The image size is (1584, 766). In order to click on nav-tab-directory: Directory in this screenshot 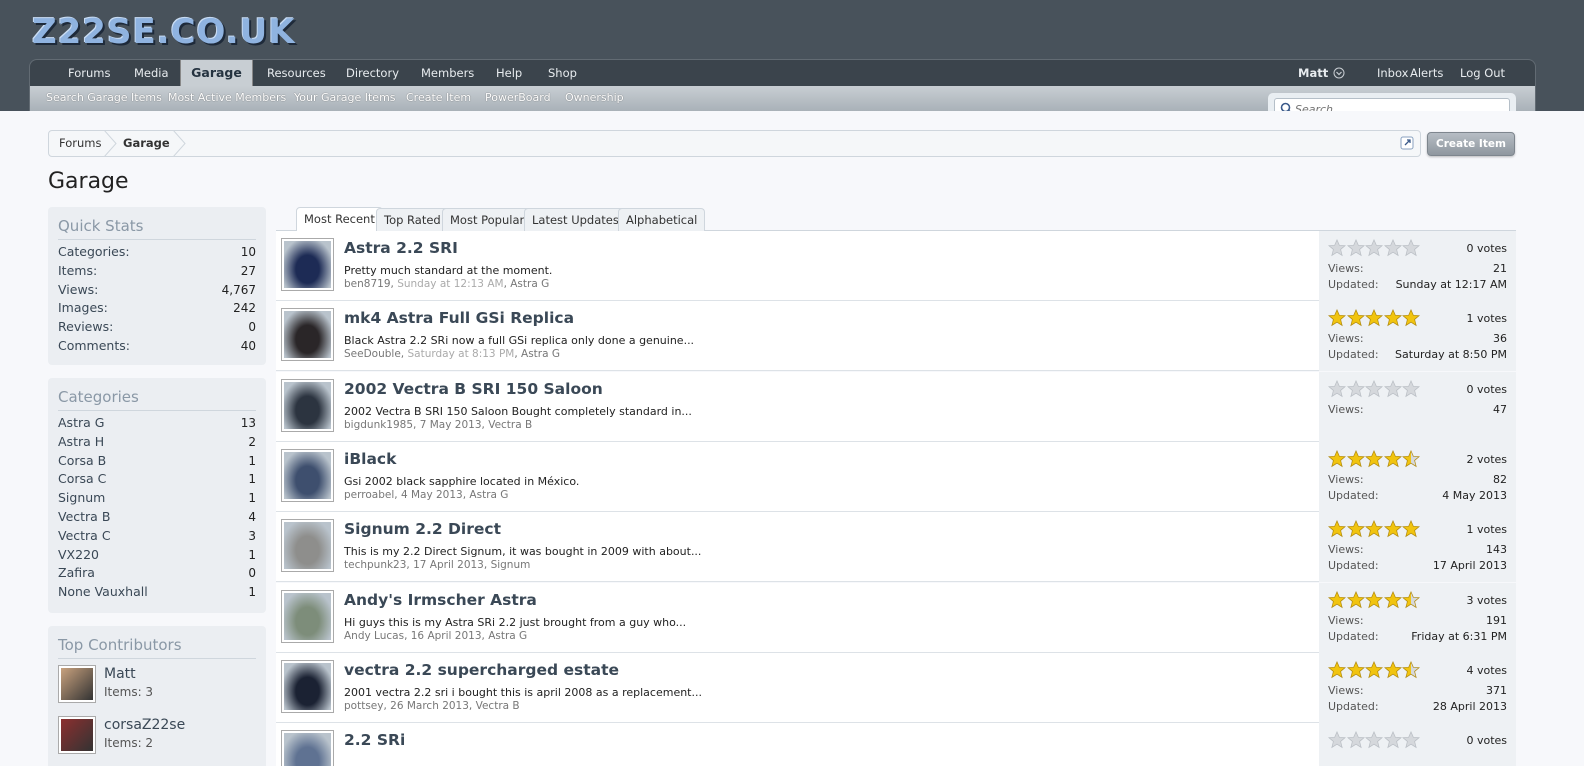, I will do `click(372, 73)`.